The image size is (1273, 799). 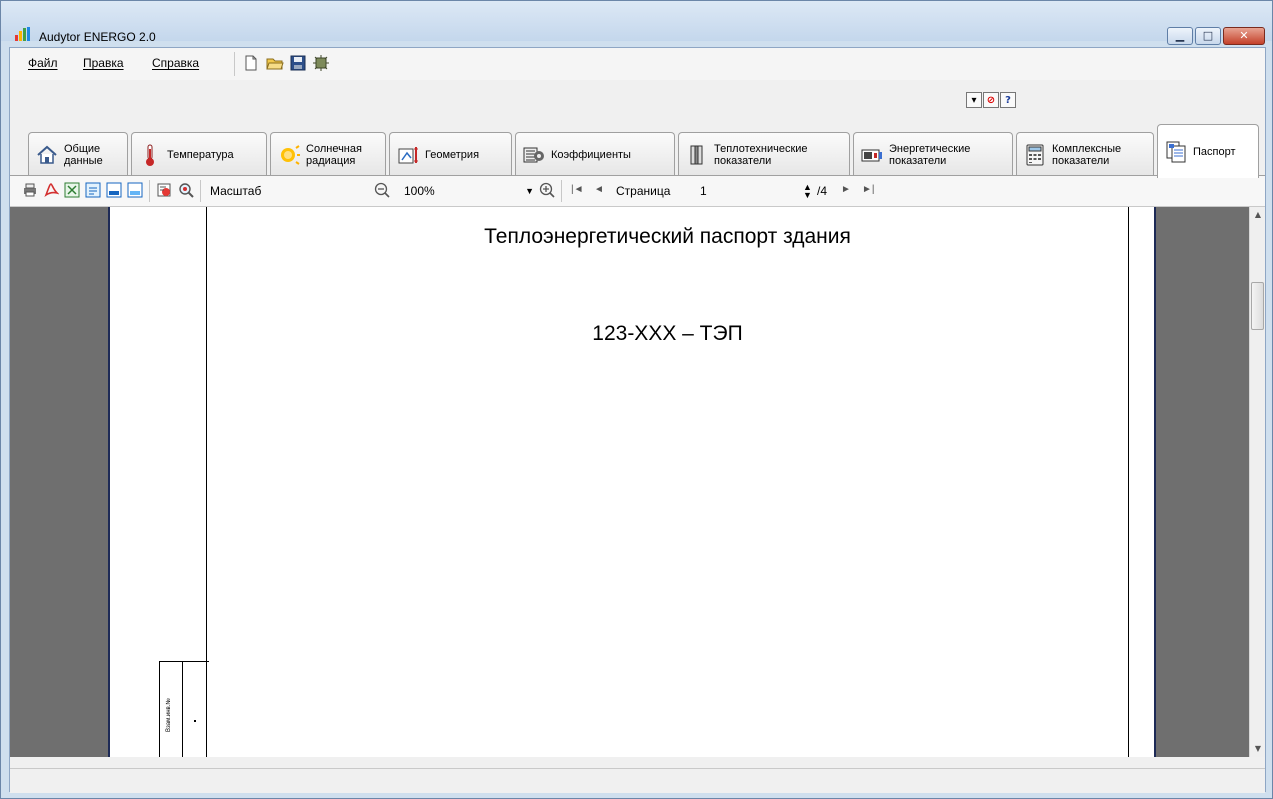 I want to click on energy-icon, so click(x=871, y=155).